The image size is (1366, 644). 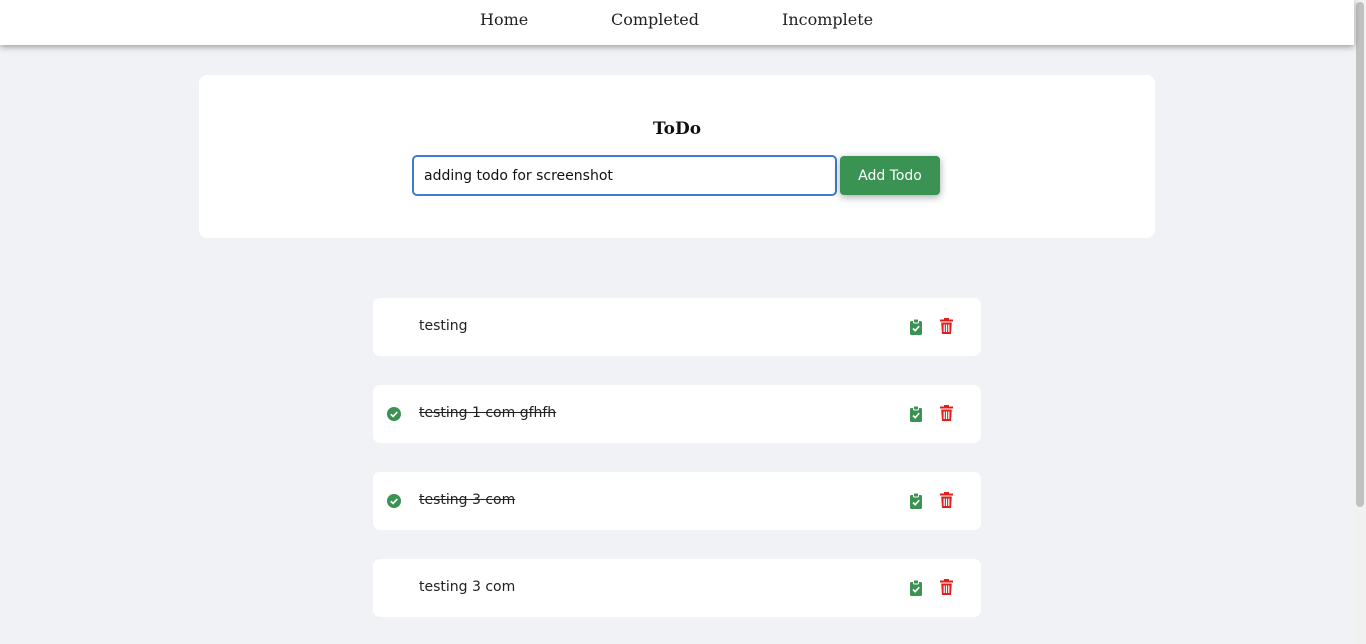 What do you see at coordinates (1360, 254) in the screenshot?
I see `scrollbar-thumb` at bounding box center [1360, 254].